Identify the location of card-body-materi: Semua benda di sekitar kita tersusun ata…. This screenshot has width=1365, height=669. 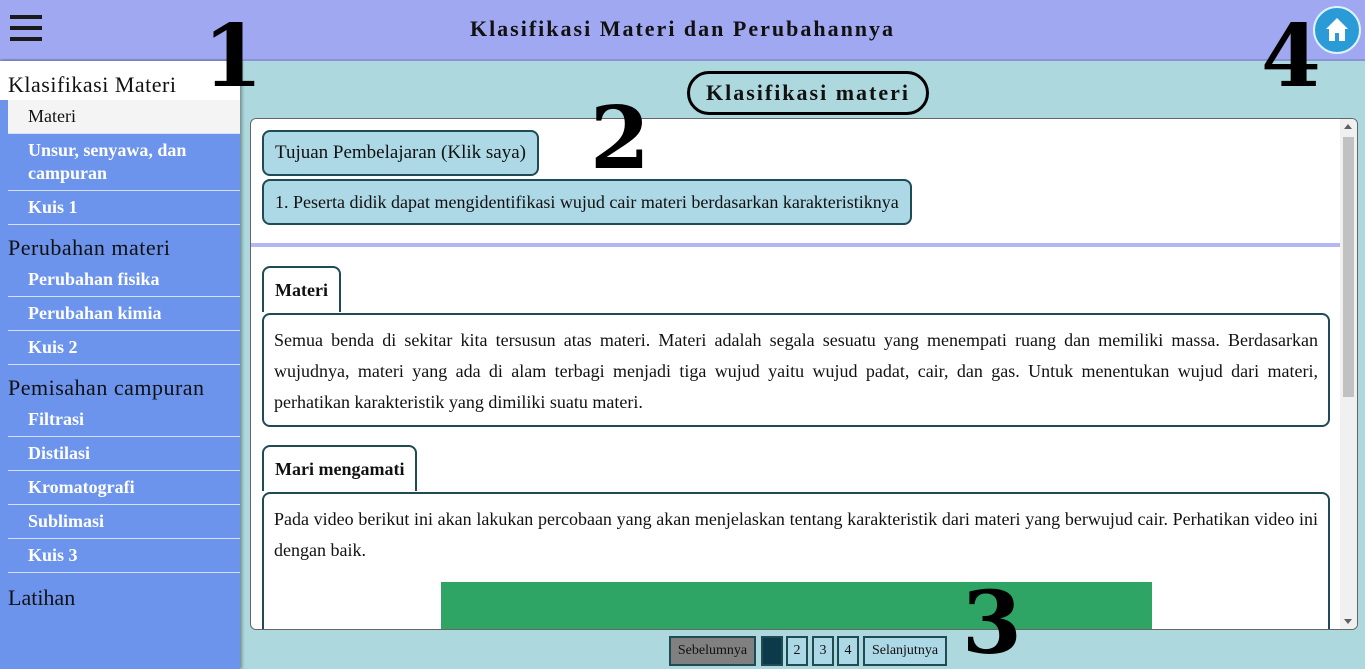
(796, 370).